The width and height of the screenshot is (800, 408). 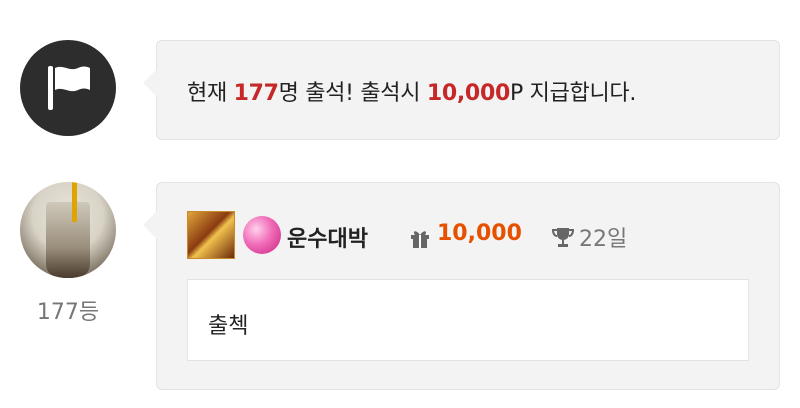 I want to click on user-avatar, so click(x=68, y=230).